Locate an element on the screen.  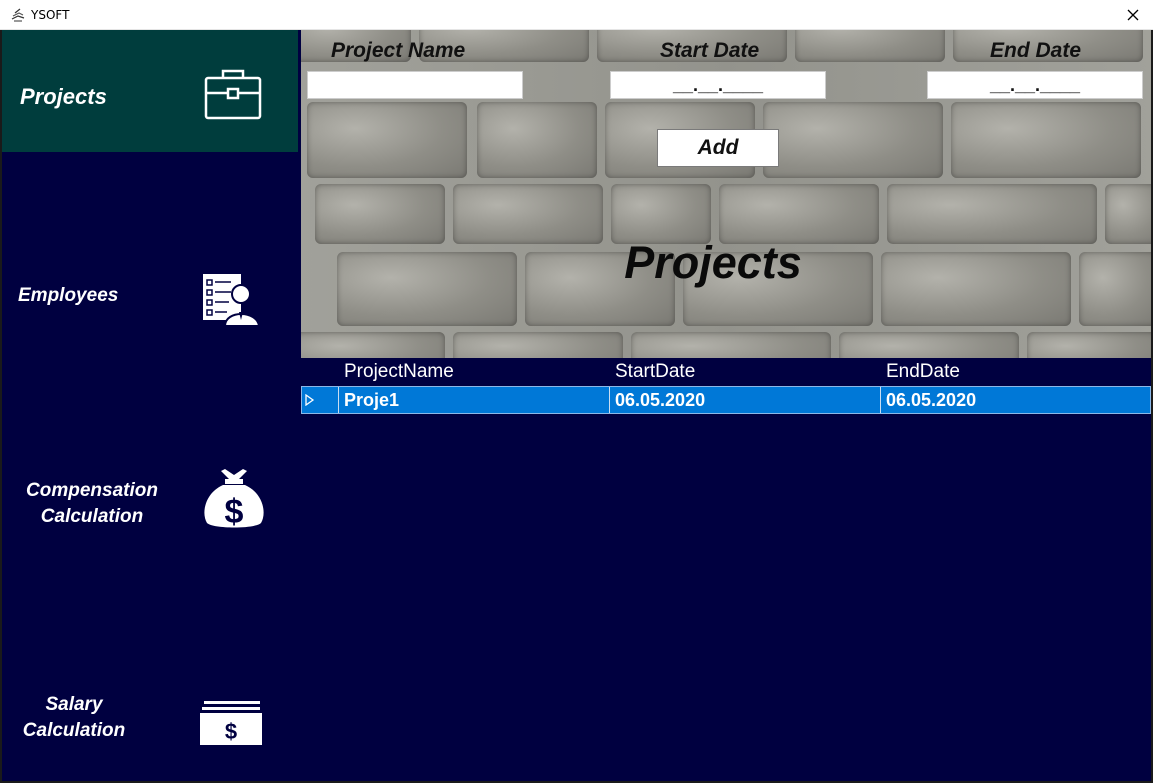
sidebar-item-employees: Employees is located at coordinates (150, 250).